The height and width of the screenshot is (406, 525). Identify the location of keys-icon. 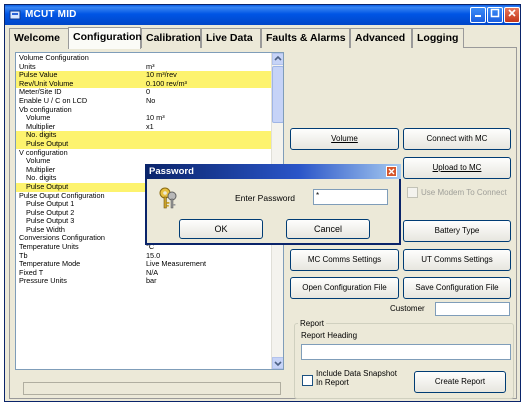
(168, 198).